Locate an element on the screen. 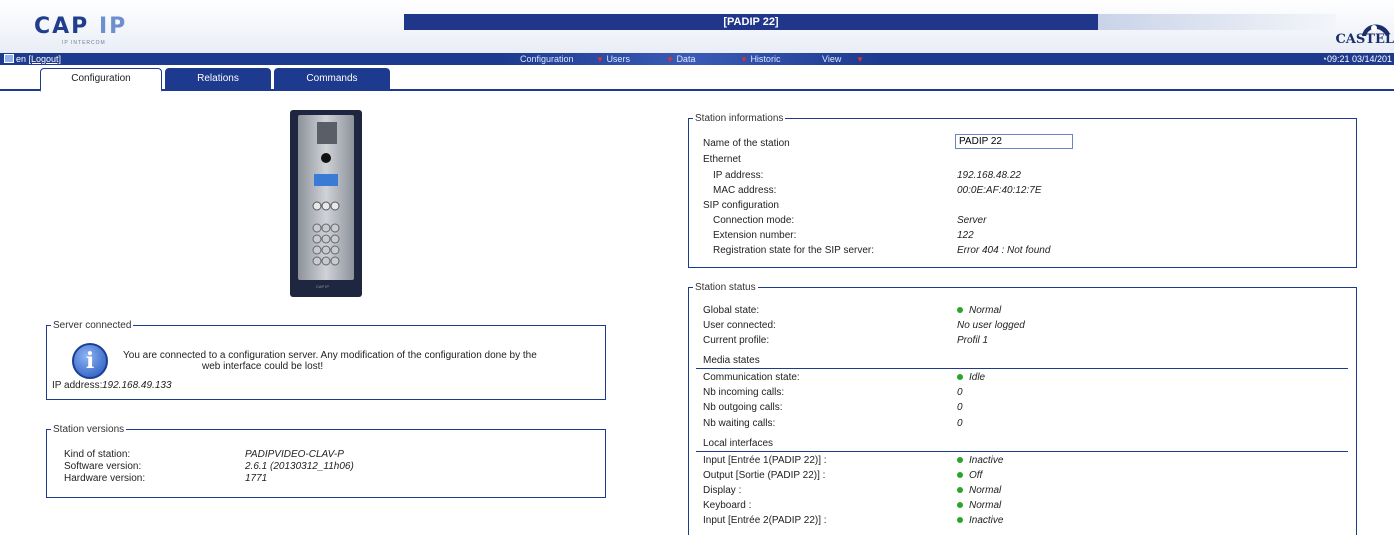 The image size is (1394, 535). interface-label: Display : is located at coordinates (722, 490).